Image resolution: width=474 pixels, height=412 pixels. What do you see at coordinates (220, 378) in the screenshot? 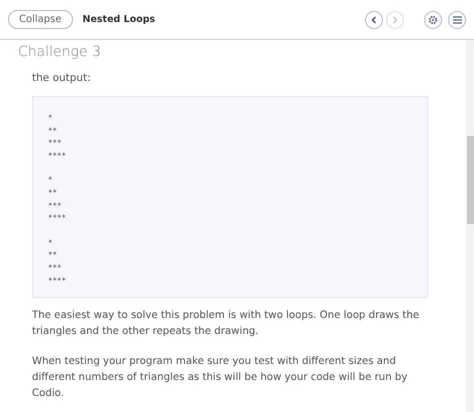
I see `instruction-paragraph: When testing your program make sure you test with different sizes and different numbers of triangles as this will be how your code will be run by Codio.` at bounding box center [220, 378].